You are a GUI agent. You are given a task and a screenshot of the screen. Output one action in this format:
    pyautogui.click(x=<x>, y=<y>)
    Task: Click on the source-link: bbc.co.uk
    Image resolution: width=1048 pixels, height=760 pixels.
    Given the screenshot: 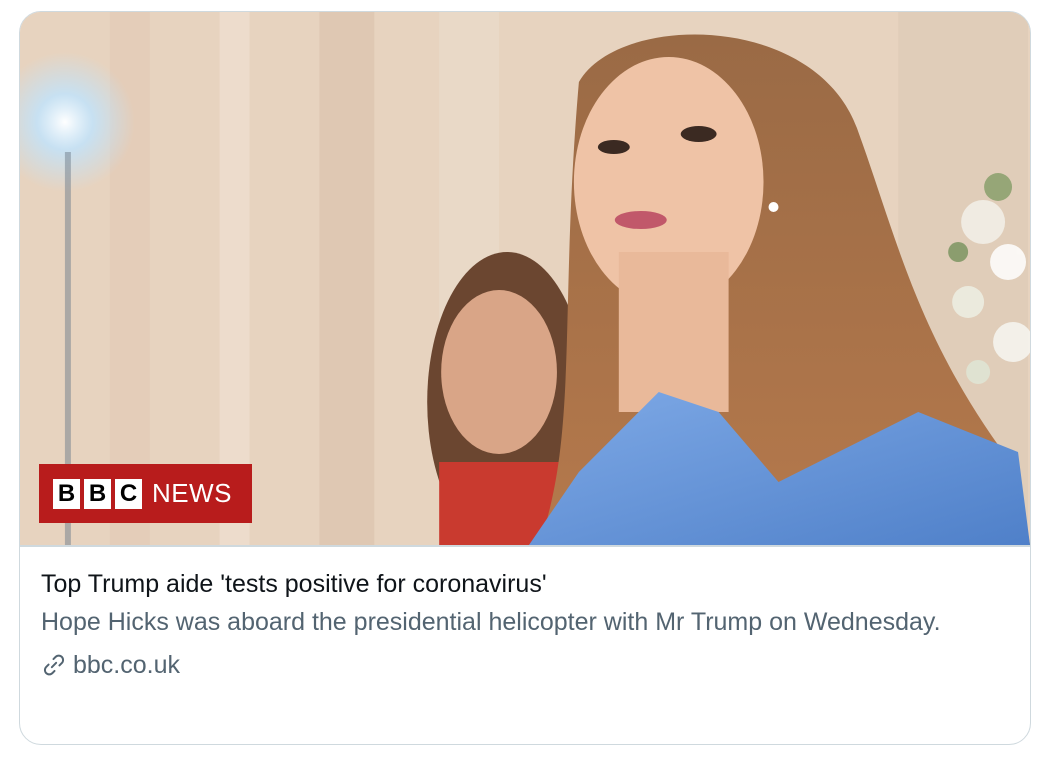 What is the action you would take?
    pyautogui.click(x=523, y=665)
    